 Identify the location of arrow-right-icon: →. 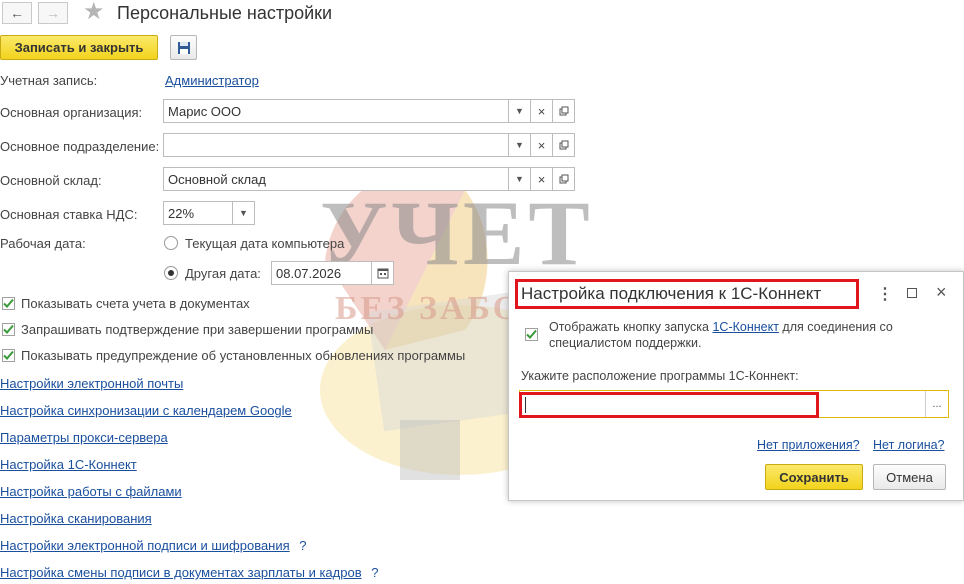
(53, 13).